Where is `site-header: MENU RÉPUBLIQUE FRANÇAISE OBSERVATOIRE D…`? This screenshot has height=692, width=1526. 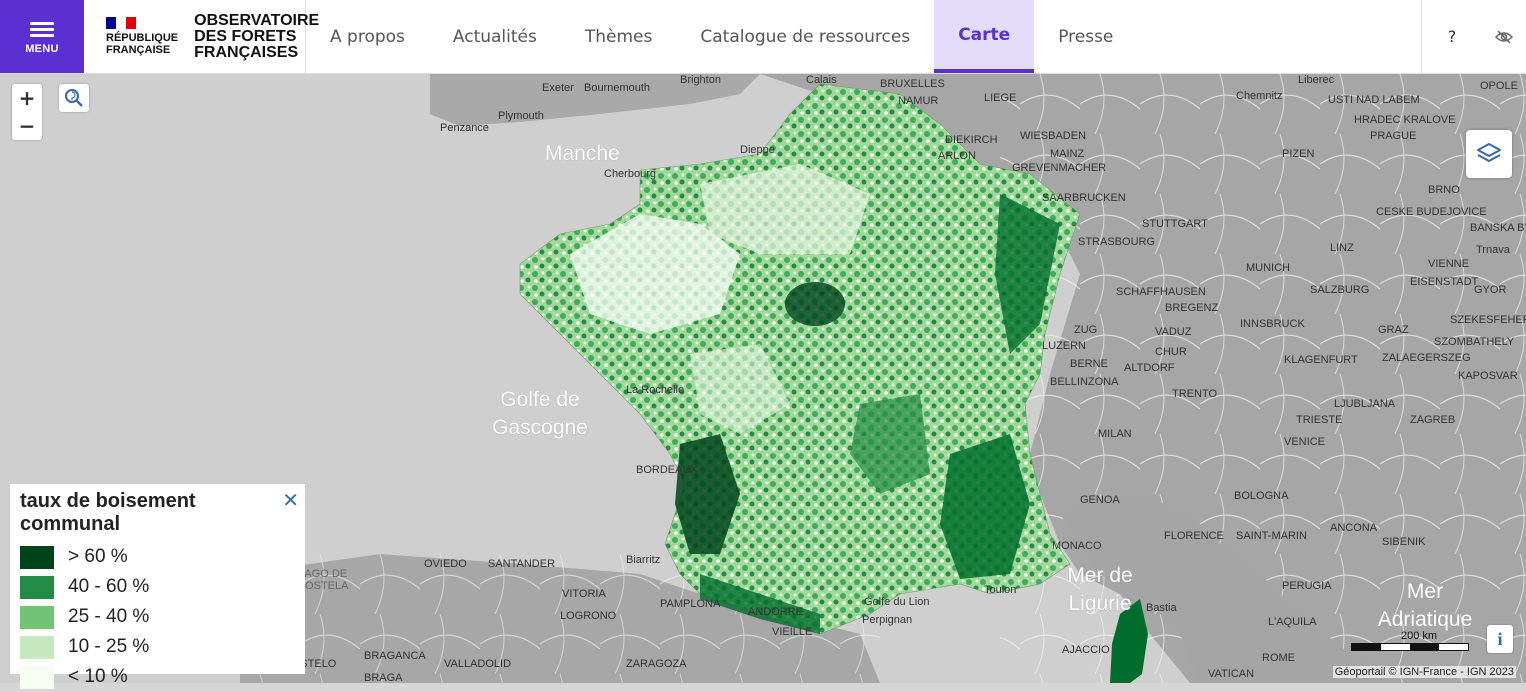 site-header: MENU RÉPUBLIQUE FRANÇAISE OBSERVATOIRE D… is located at coordinates (763, 37).